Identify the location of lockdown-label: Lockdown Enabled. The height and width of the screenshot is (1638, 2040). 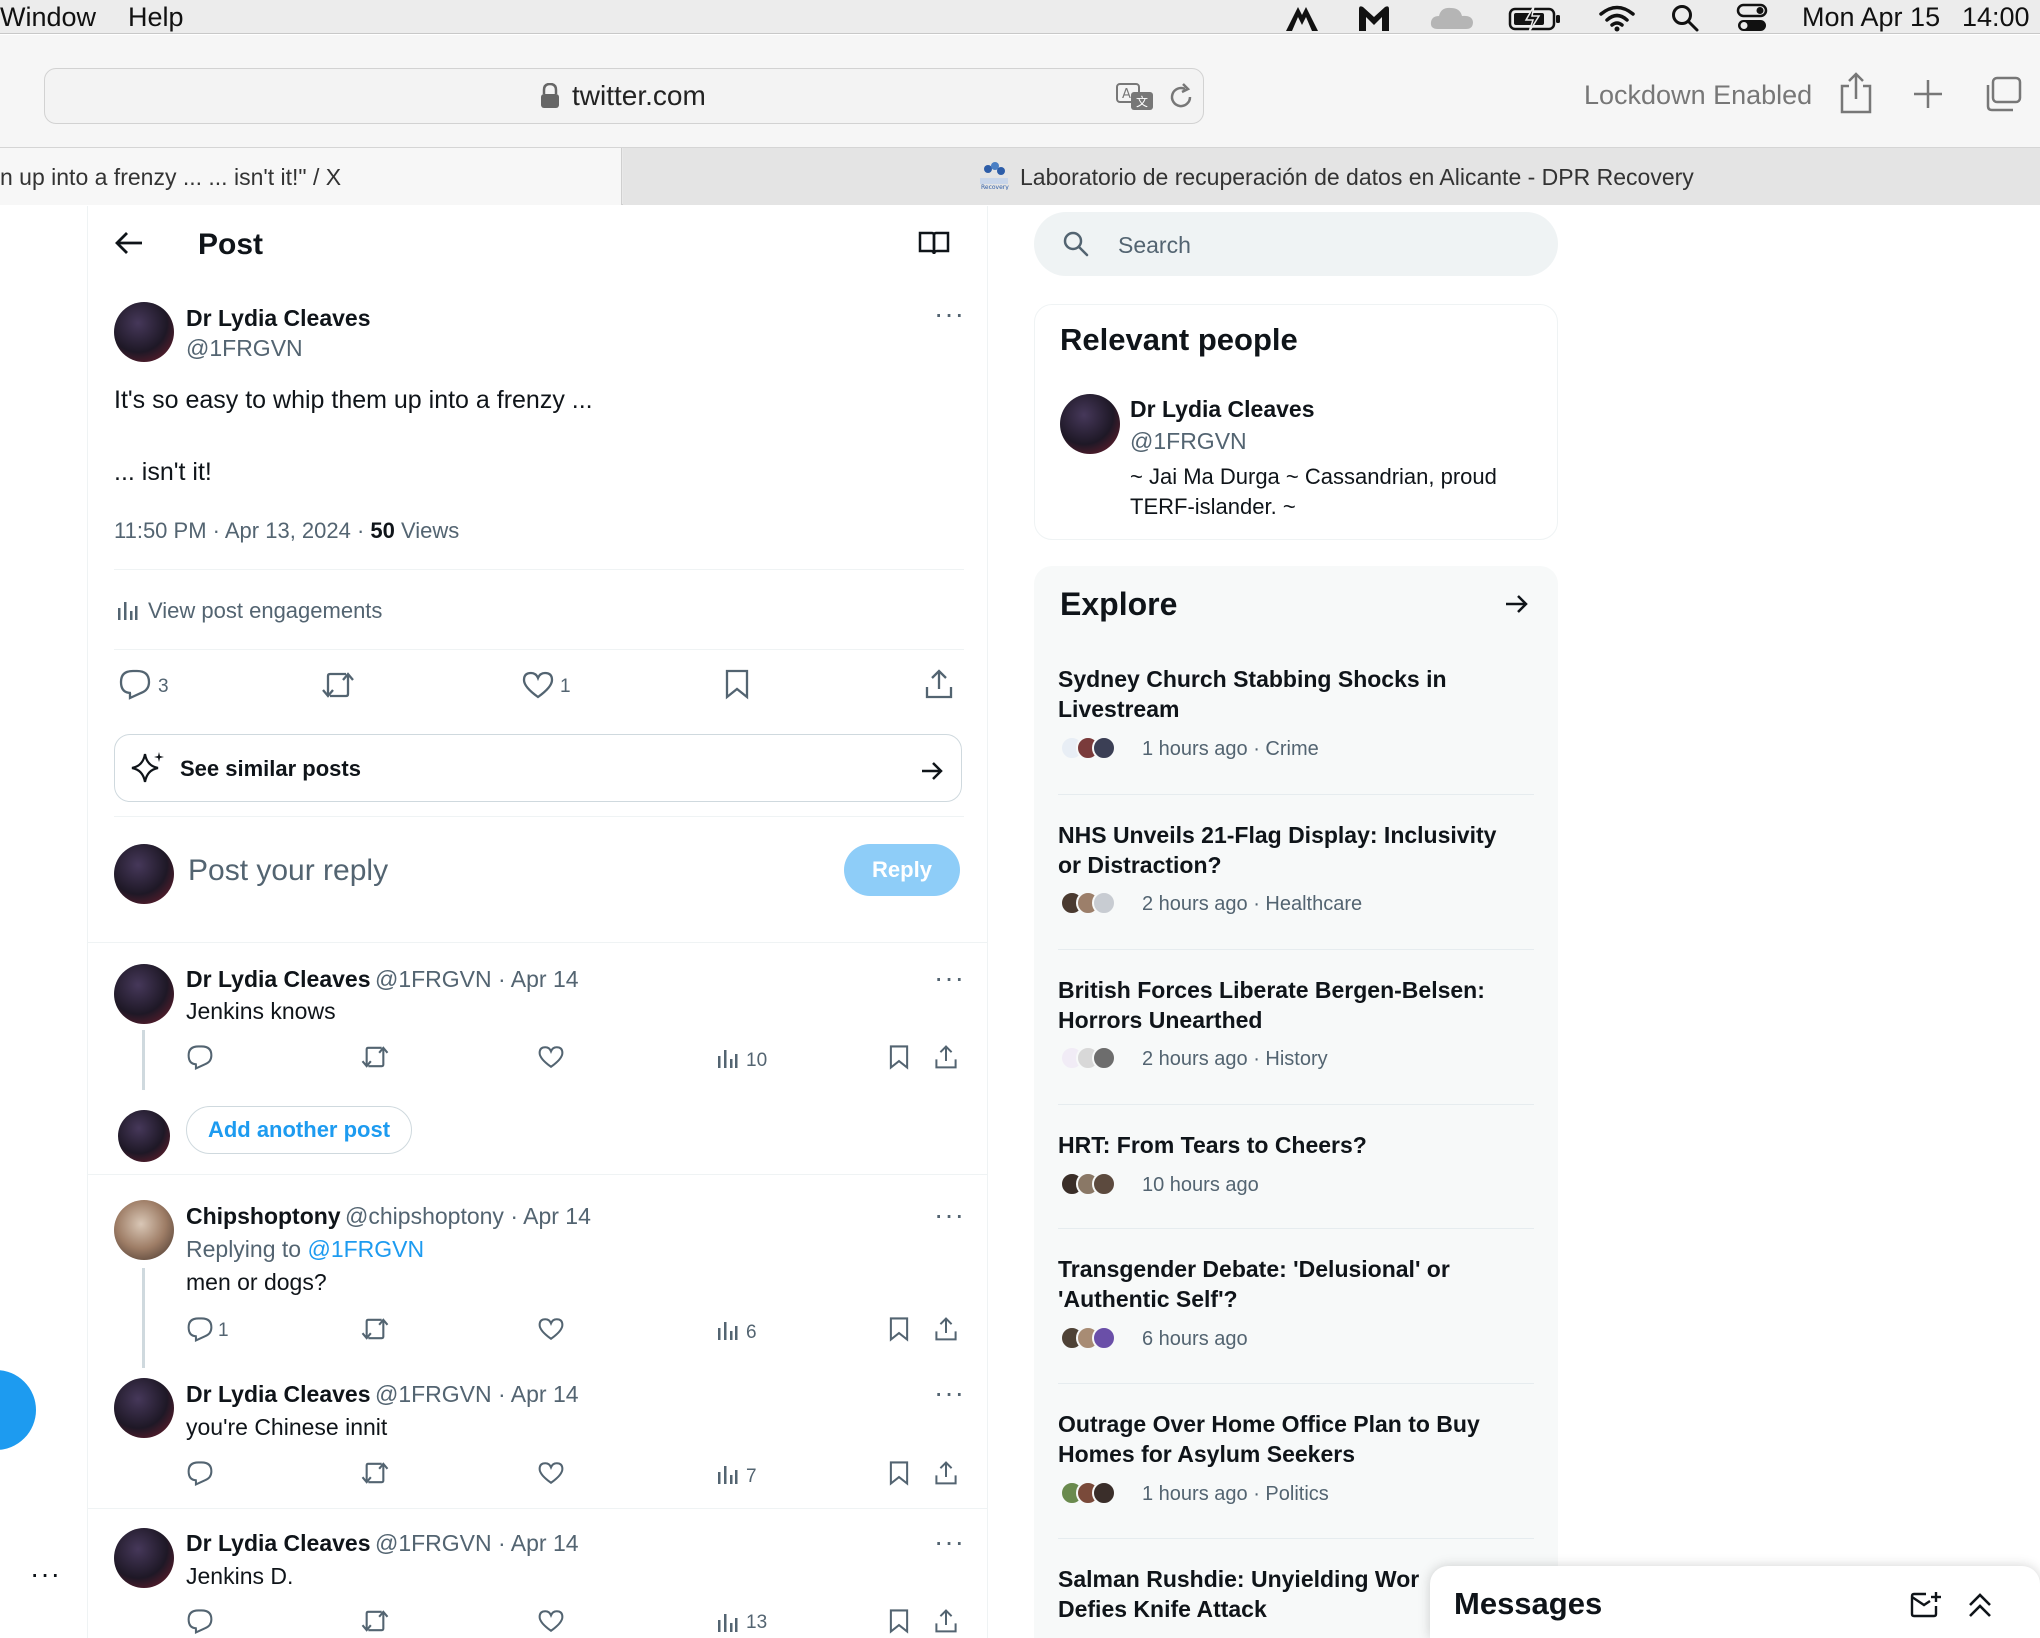
(1698, 95).